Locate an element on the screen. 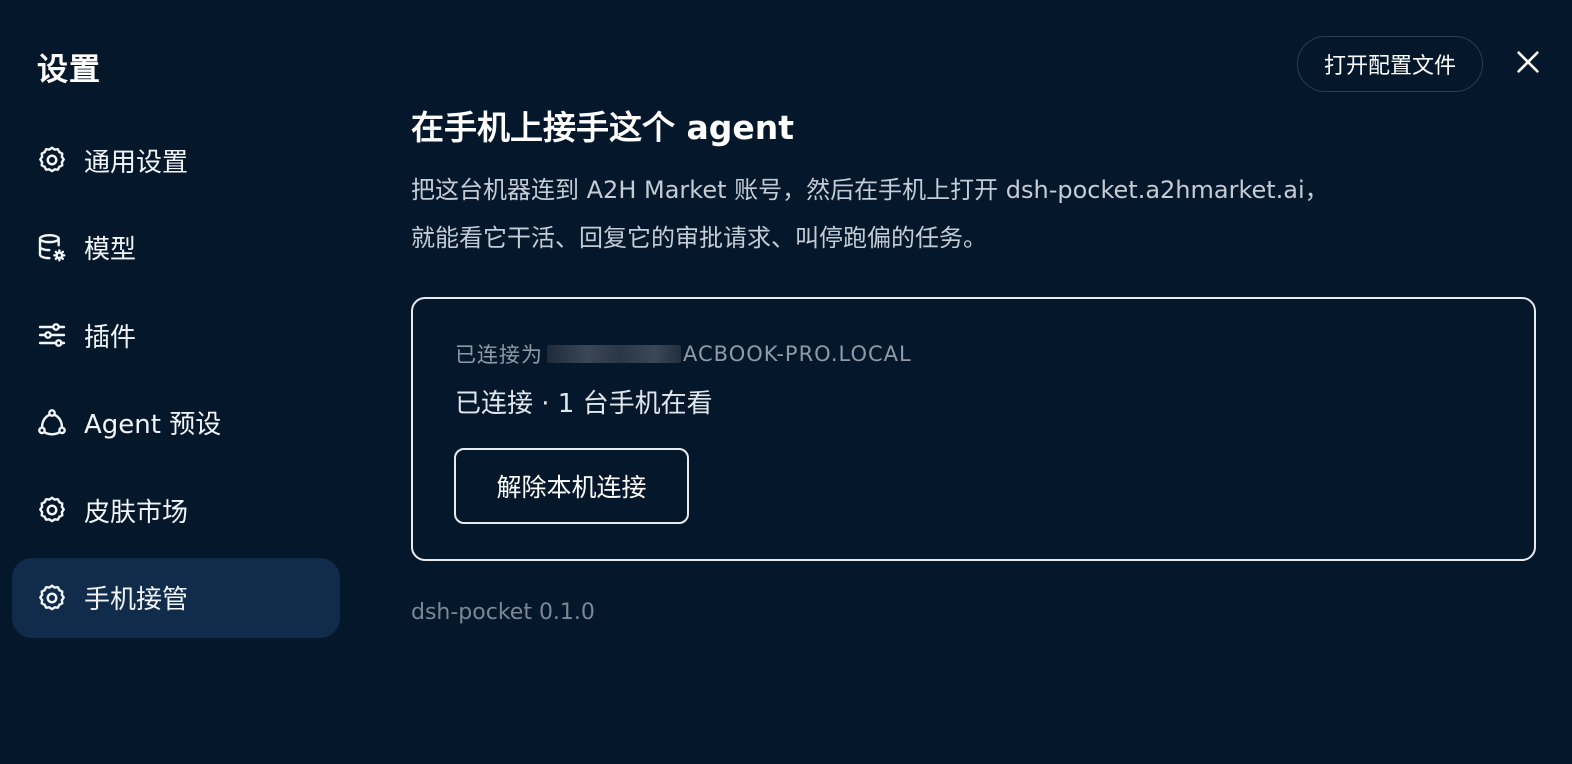 The width and height of the screenshot is (1572, 764). close-button is located at coordinates (1528, 64).